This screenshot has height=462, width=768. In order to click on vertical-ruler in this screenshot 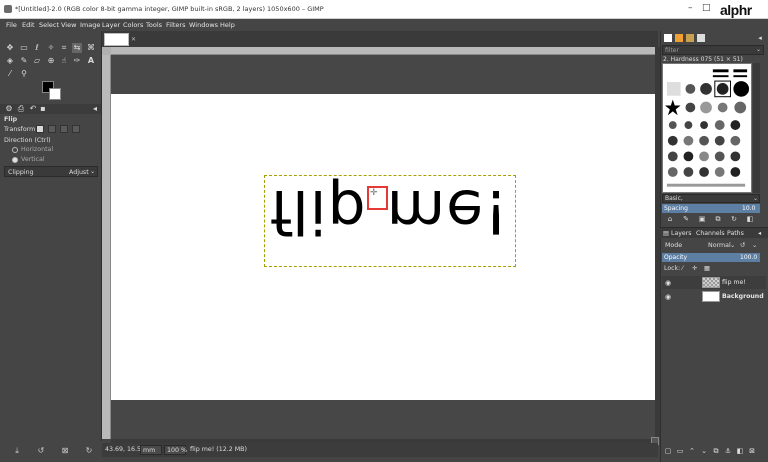, I will do `click(106, 247)`.